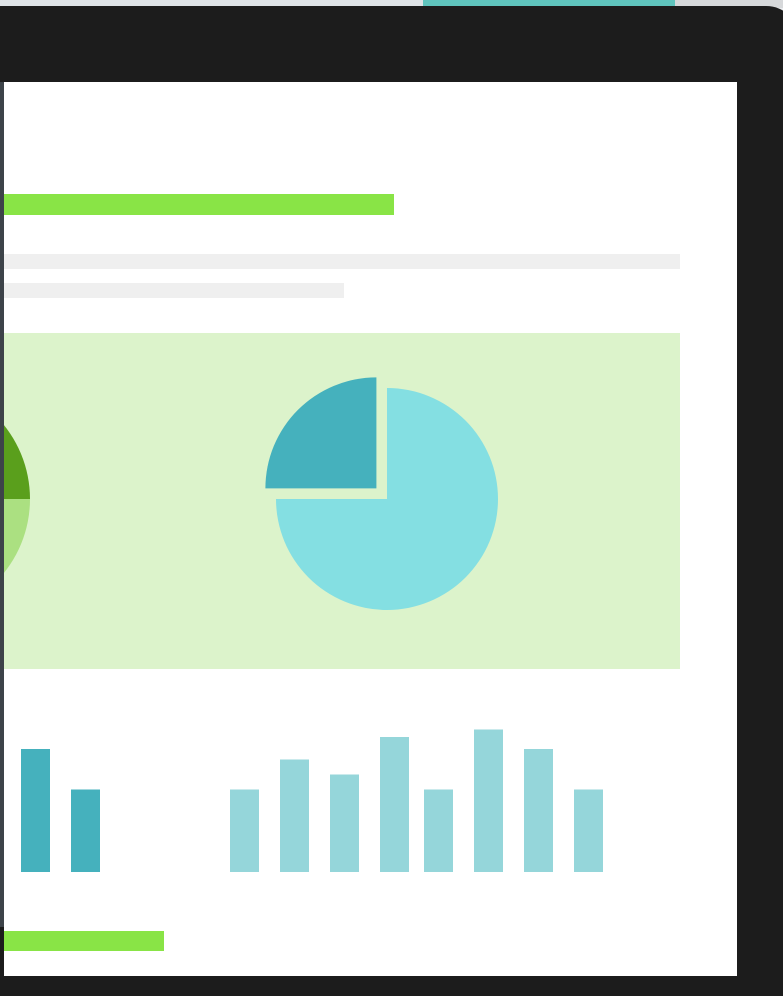 Image resolution: width=783 pixels, height=996 pixels. What do you see at coordinates (84, 941) in the screenshot?
I see `footer-placeholder-bar` at bounding box center [84, 941].